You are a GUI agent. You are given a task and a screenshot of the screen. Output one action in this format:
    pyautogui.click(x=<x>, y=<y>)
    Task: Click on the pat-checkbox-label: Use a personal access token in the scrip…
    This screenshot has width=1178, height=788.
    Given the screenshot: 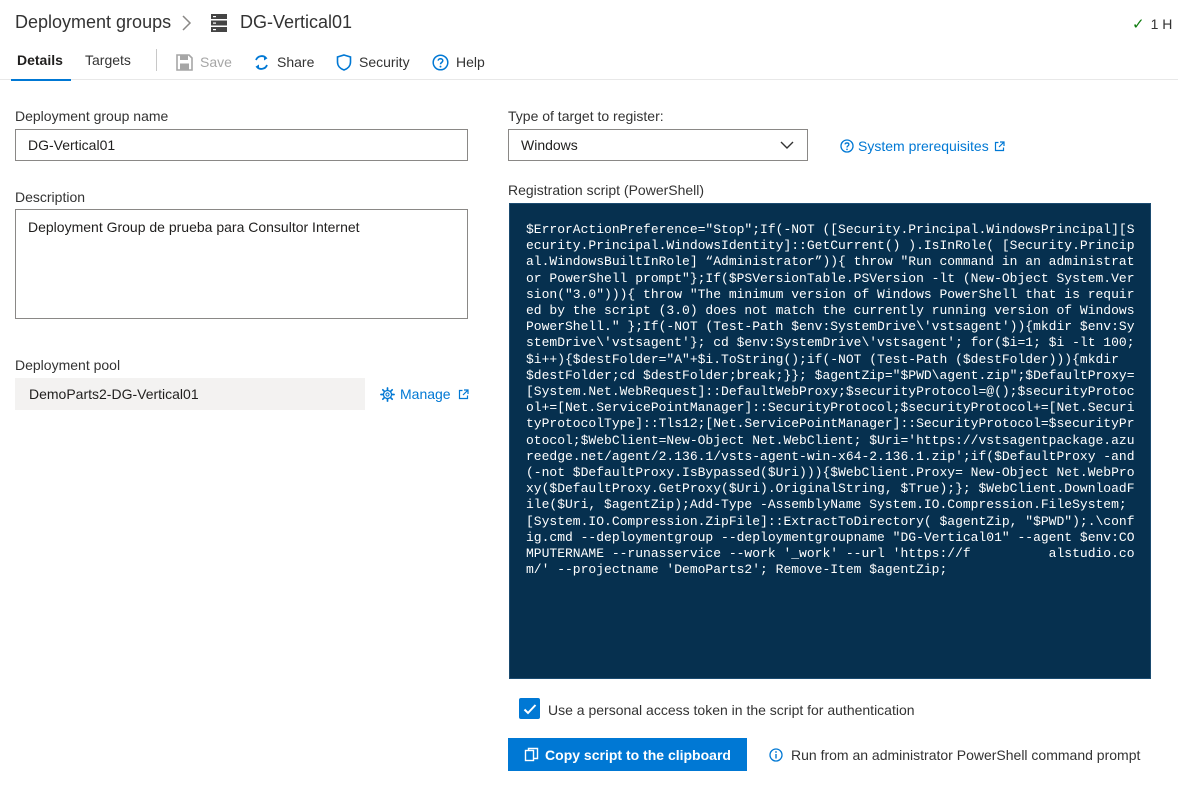 What is the action you would take?
    pyautogui.click(x=731, y=710)
    